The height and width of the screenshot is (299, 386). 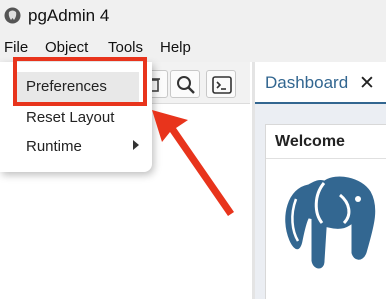 I want to click on tab-bar: Dashboard ✕, so click(x=320, y=83).